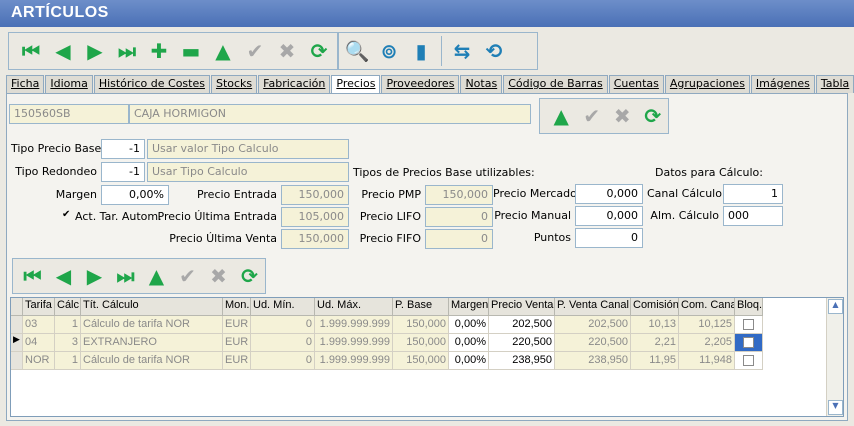  I want to click on tab-stocks: Stocks, so click(234, 84).